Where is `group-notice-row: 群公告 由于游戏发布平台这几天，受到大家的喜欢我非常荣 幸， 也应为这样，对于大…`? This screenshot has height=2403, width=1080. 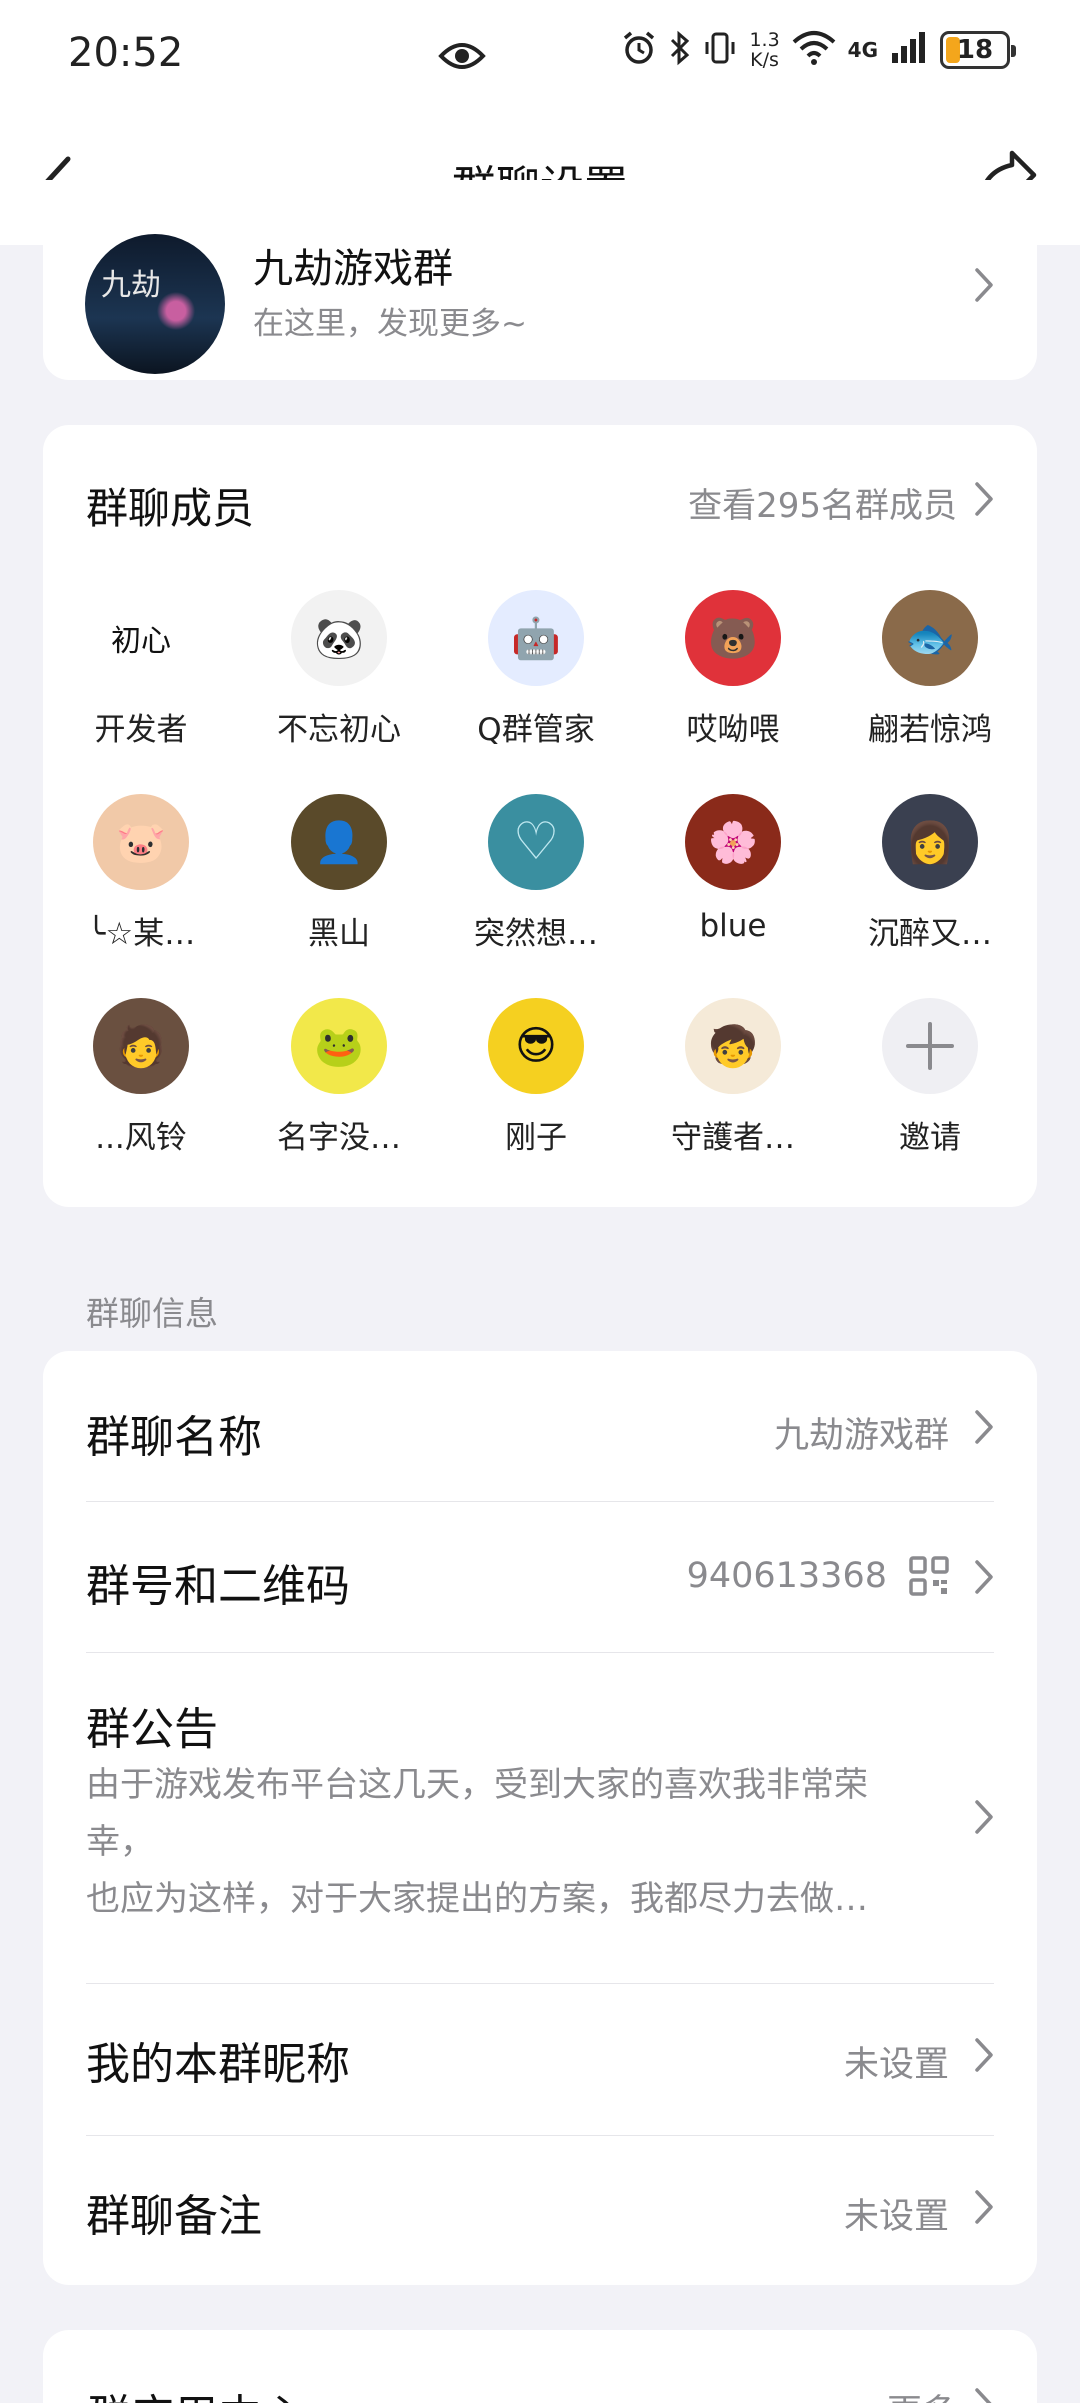
group-notice-row: 群公告 由于游戏发布平台这几天，受到大家的喜欢我非常荣 幸， 也应为这样，对于大… is located at coordinates (540, 1818).